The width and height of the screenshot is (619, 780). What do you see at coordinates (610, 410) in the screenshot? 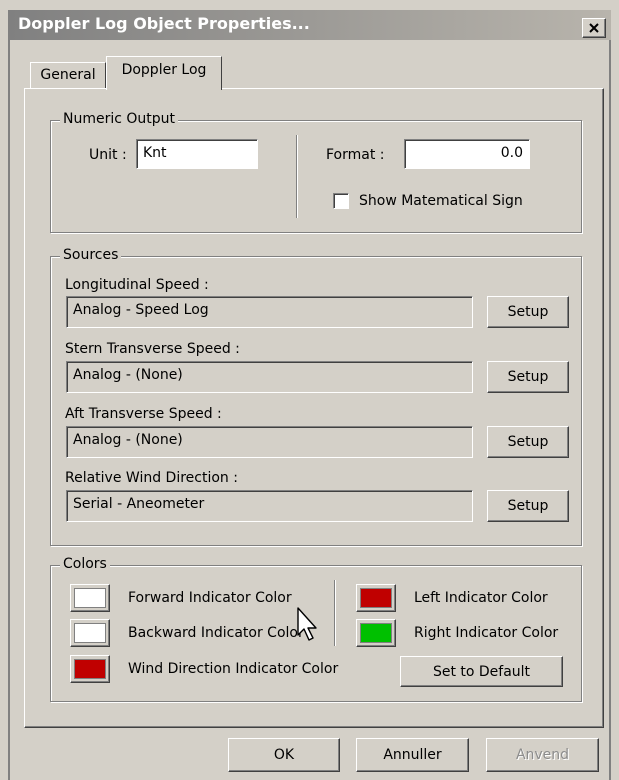
I see `dialog-frame-right` at bounding box center [610, 410].